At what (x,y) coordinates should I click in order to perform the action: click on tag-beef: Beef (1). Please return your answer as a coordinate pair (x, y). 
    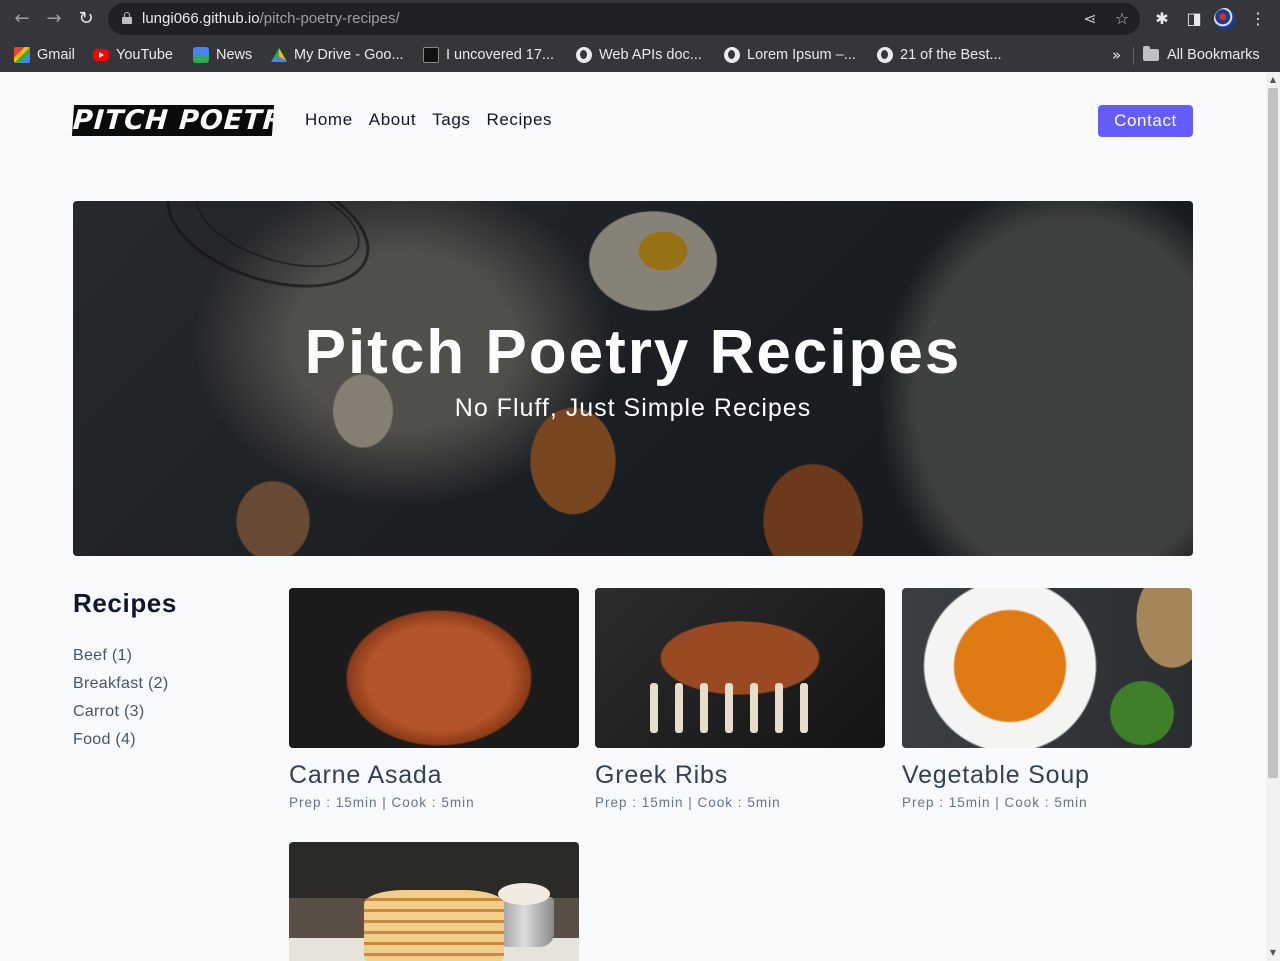
    Looking at the image, I should click on (121, 661).